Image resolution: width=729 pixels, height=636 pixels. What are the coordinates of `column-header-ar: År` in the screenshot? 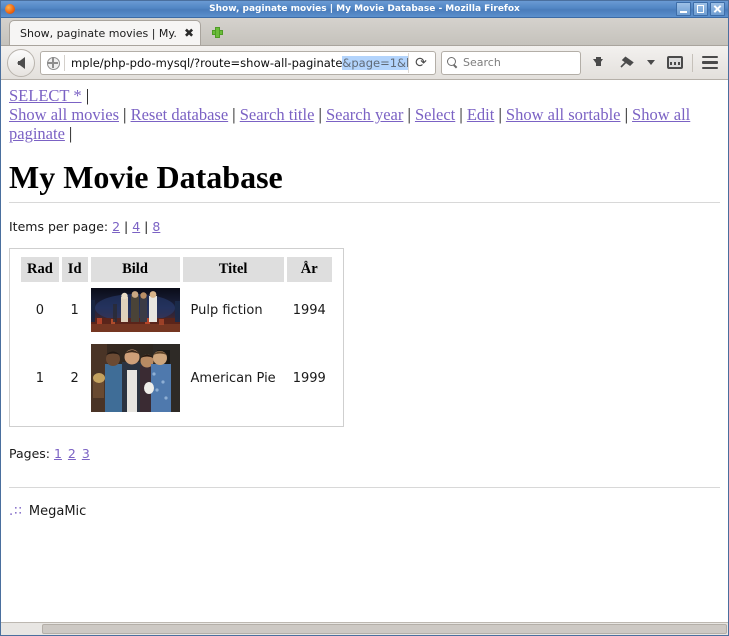 It's located at (309, 269).